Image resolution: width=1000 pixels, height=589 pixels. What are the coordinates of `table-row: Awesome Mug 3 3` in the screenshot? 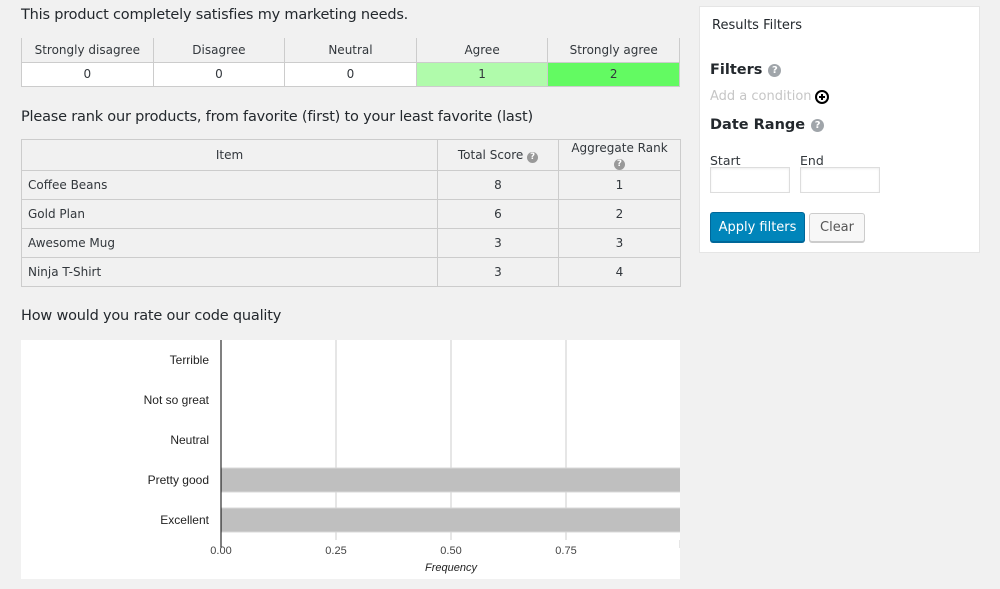 It's located at (351, 243).